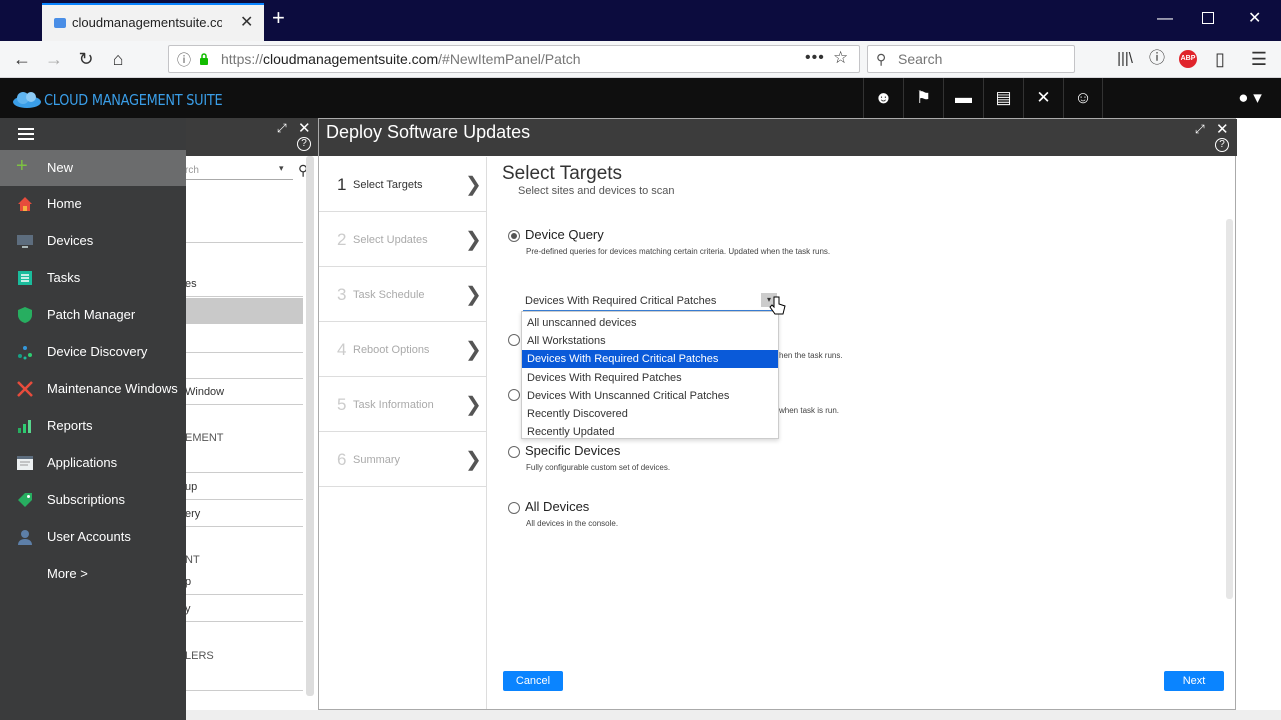 This screenshot has width=1281, height=720. What do you see at coordinates (93, 574) in the screenshot?
I see `sidebar-item-more: More >` at bounding box center [93, 574].